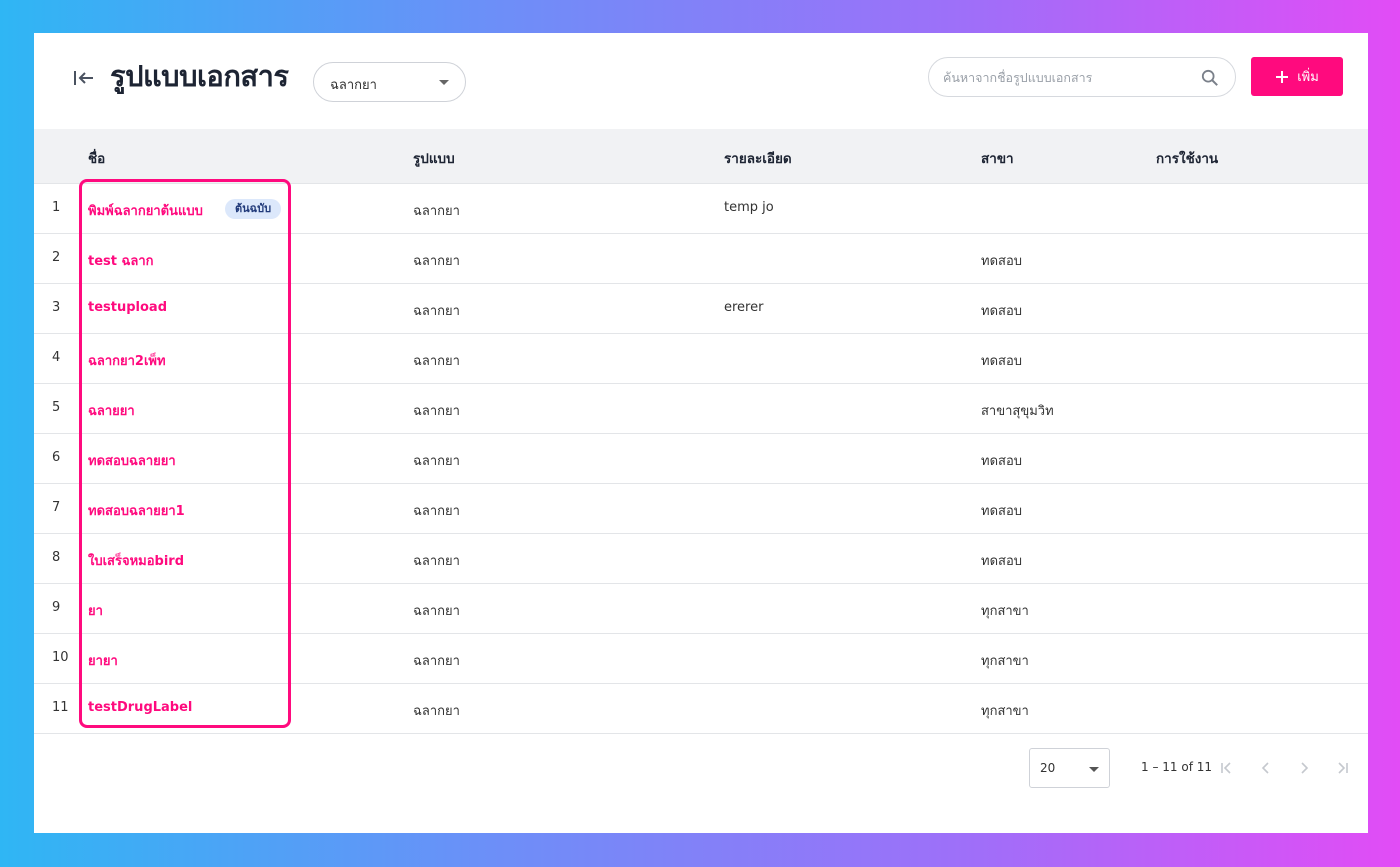 The width and height of the screenshot is (1400, 867). Describe the element at coordinates (434, 158) in the screenshot. I see `column-header-format: รูปแบบ` at that location.